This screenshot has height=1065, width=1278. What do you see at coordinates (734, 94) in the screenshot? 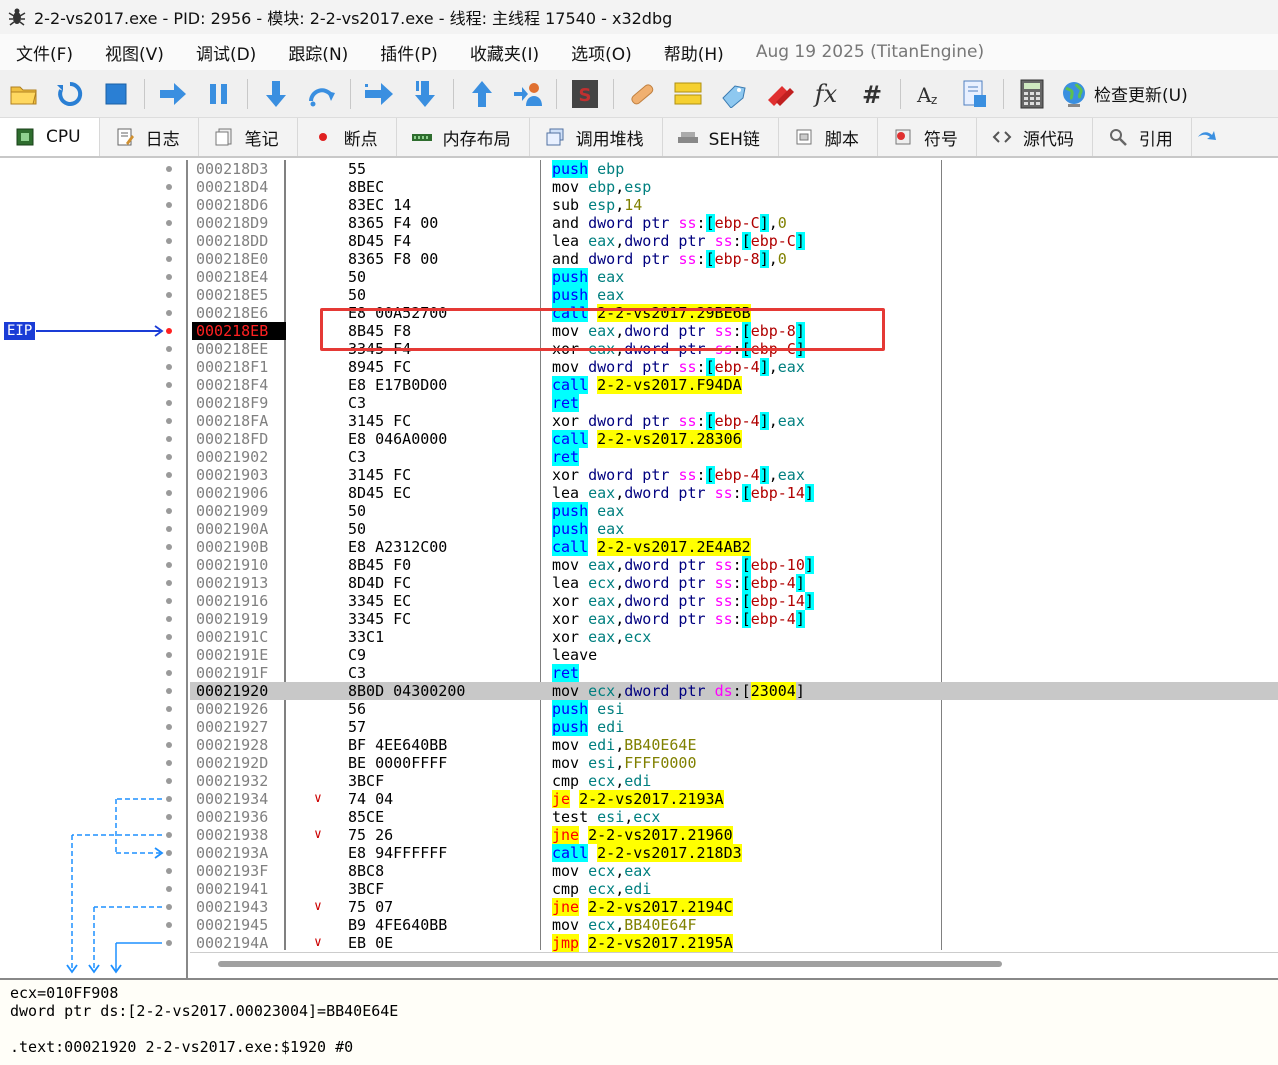
I see `labels-icon` at bounding box center [734, 94].